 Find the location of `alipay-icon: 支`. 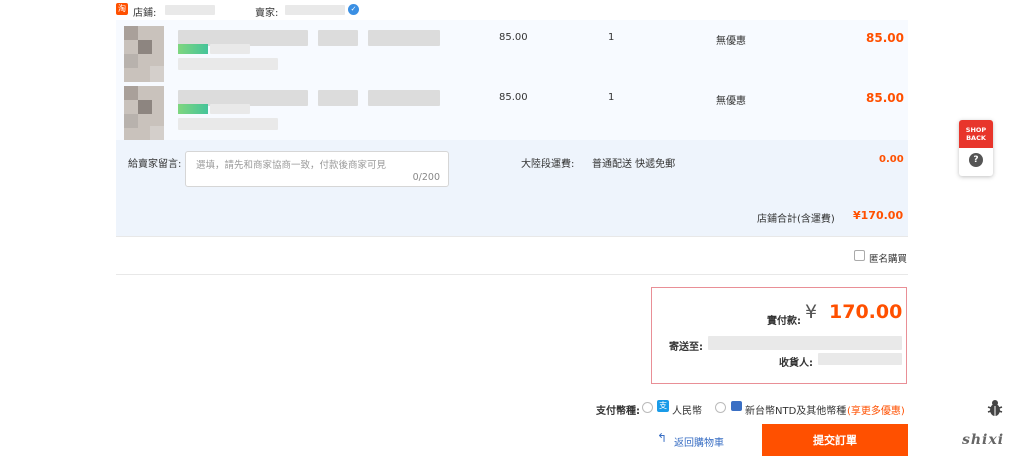

alipay-icon: 支 is located at coordinates (663, 406).